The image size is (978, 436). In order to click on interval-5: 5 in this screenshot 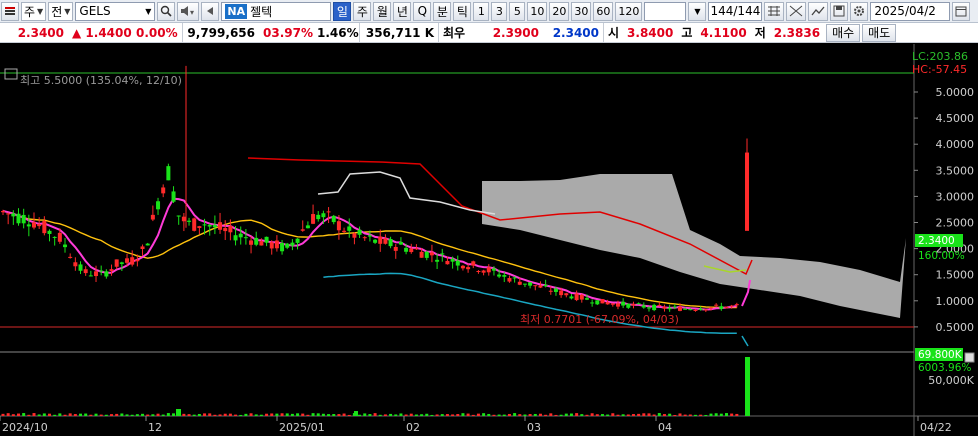, I will do `click(517, 11)`.